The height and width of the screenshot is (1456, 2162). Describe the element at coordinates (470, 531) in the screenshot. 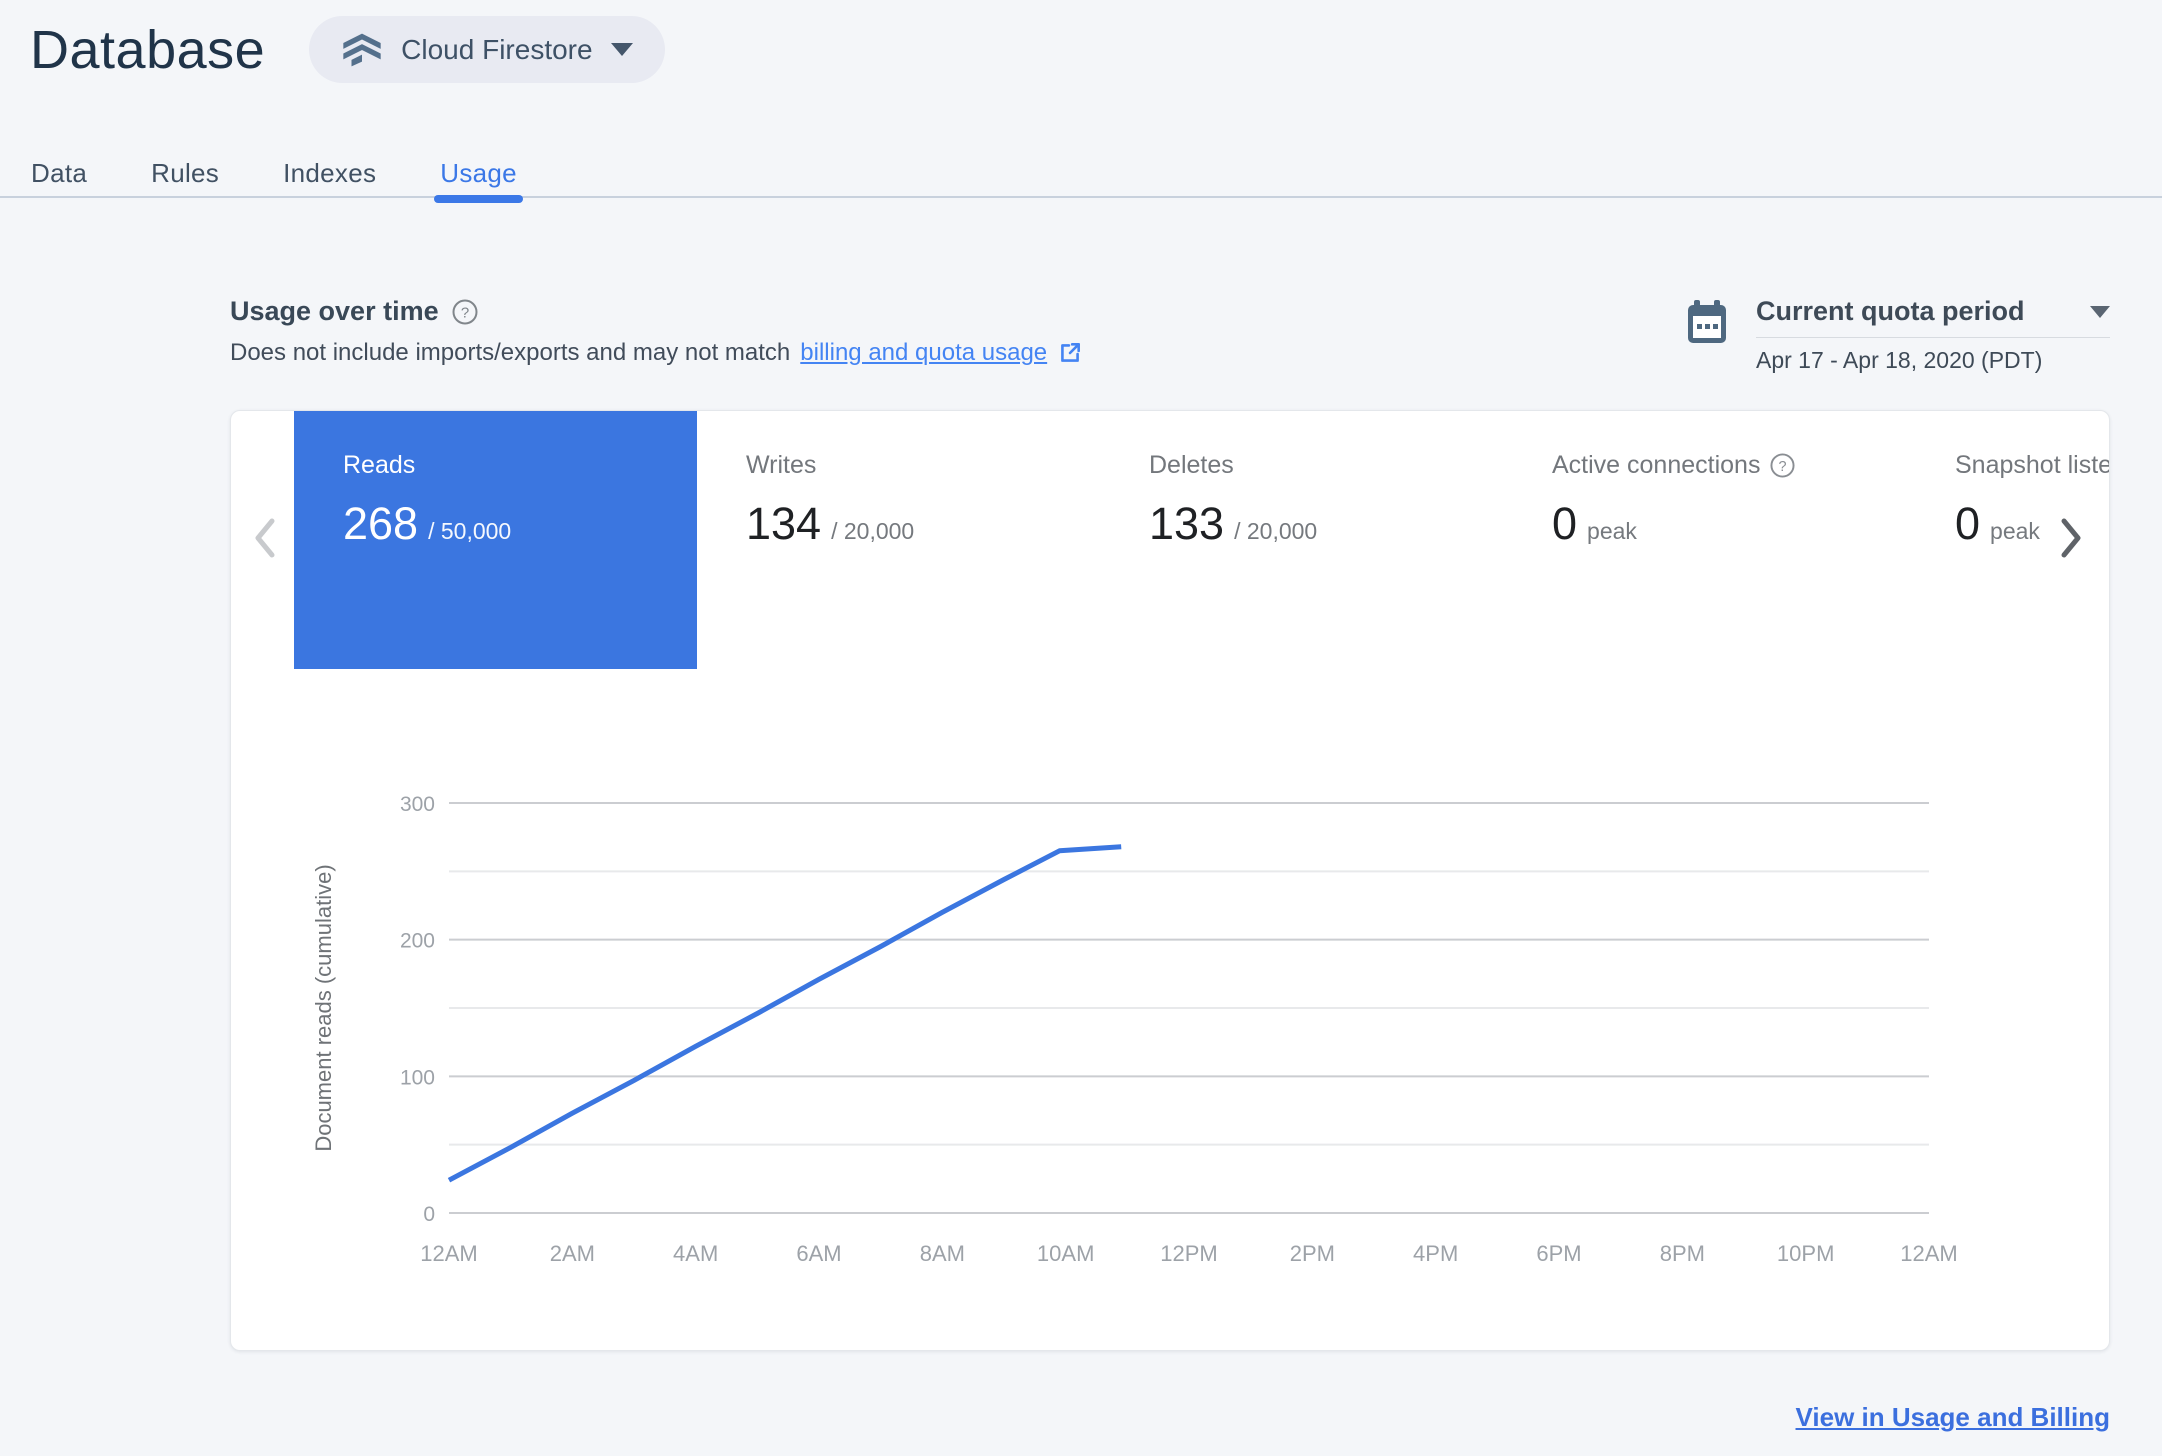

I see `metric-card-denominator: / 50,000` at that location.